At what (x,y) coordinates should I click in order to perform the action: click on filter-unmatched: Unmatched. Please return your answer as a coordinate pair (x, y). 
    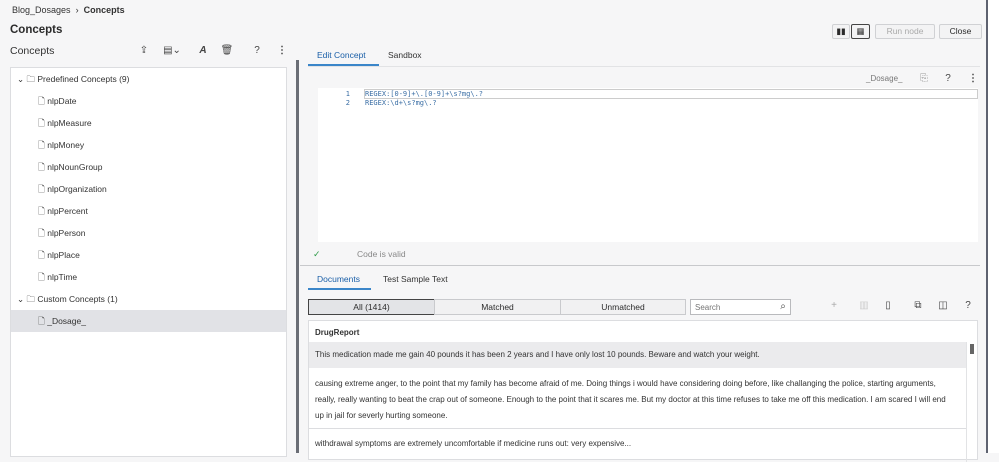
    Looking at the image, I should click on (623, 307).